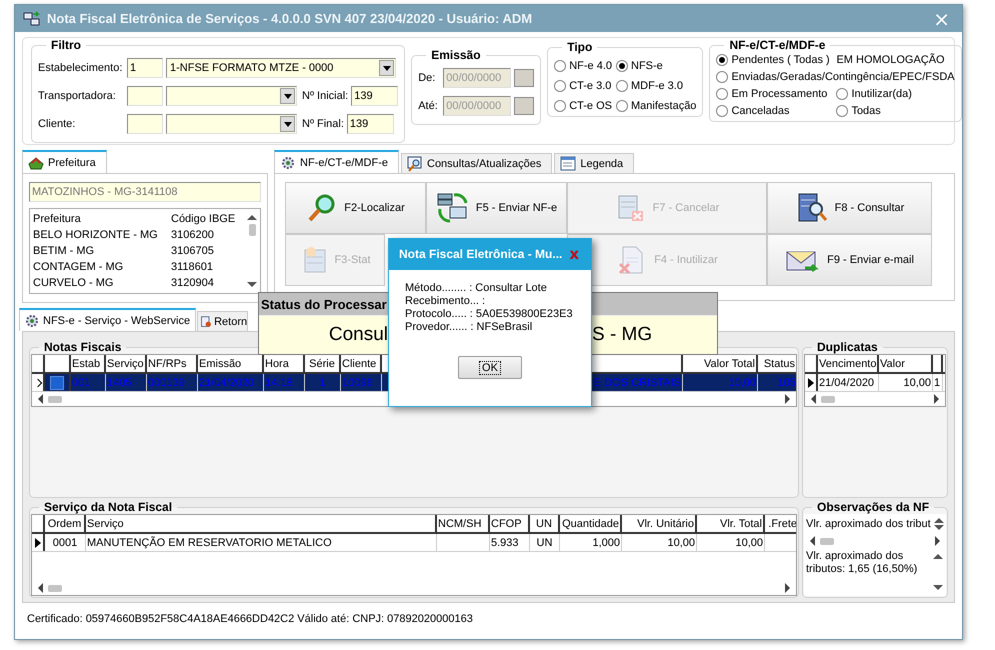  What do you see at coordinates (862, 563) in the screenshot?
I see `observation-text: Vlr. aproximado dos tributos: 1,65 (16,50%)` at bounding box center [862, 563].